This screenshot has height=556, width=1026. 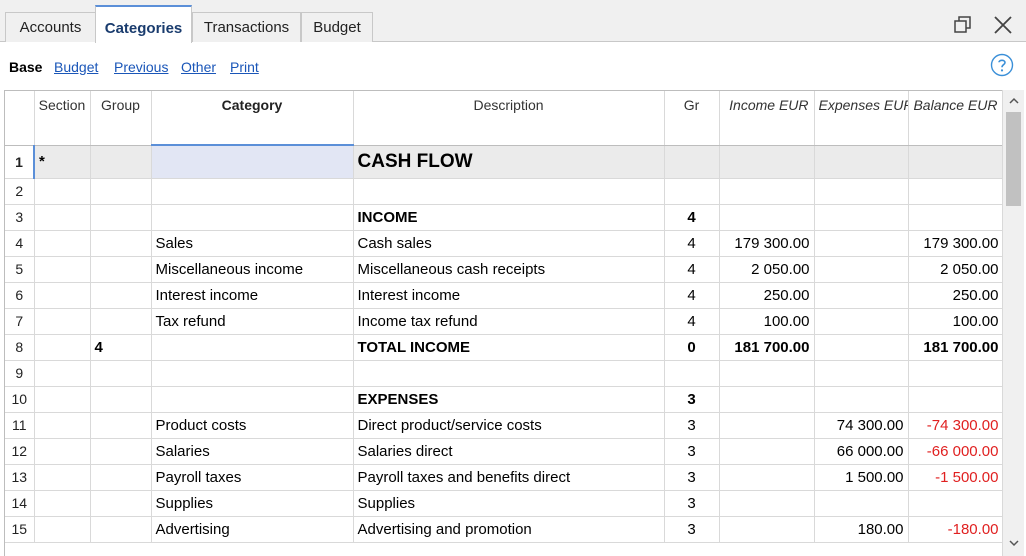 I want to click on description-cell: INCOME, so click(x=509, y=217).